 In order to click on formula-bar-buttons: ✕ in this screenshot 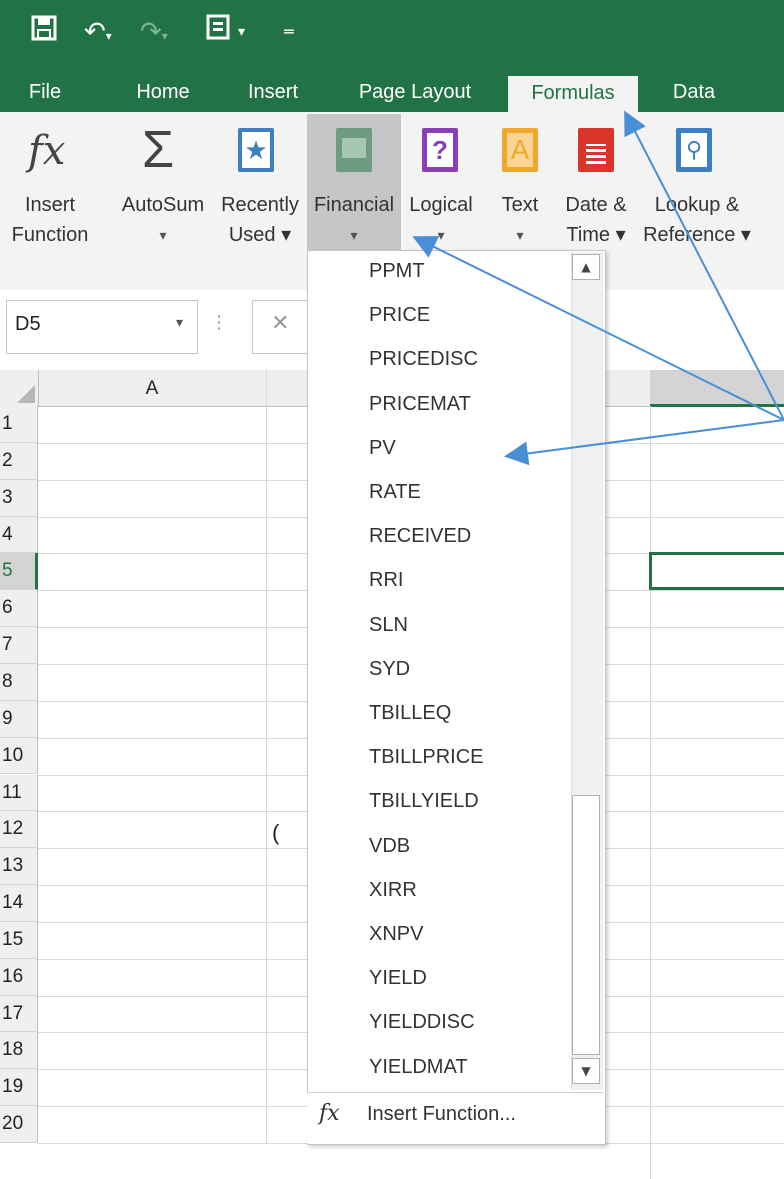, I will do `click(283, 327)`.